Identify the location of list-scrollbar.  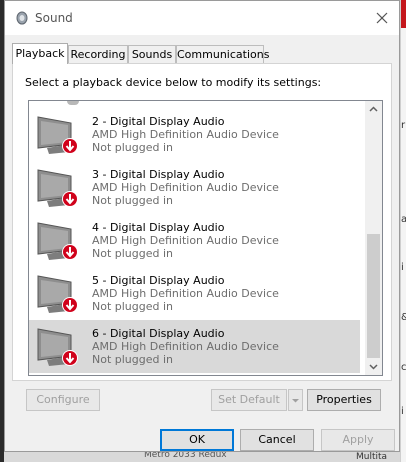
(373, 238).